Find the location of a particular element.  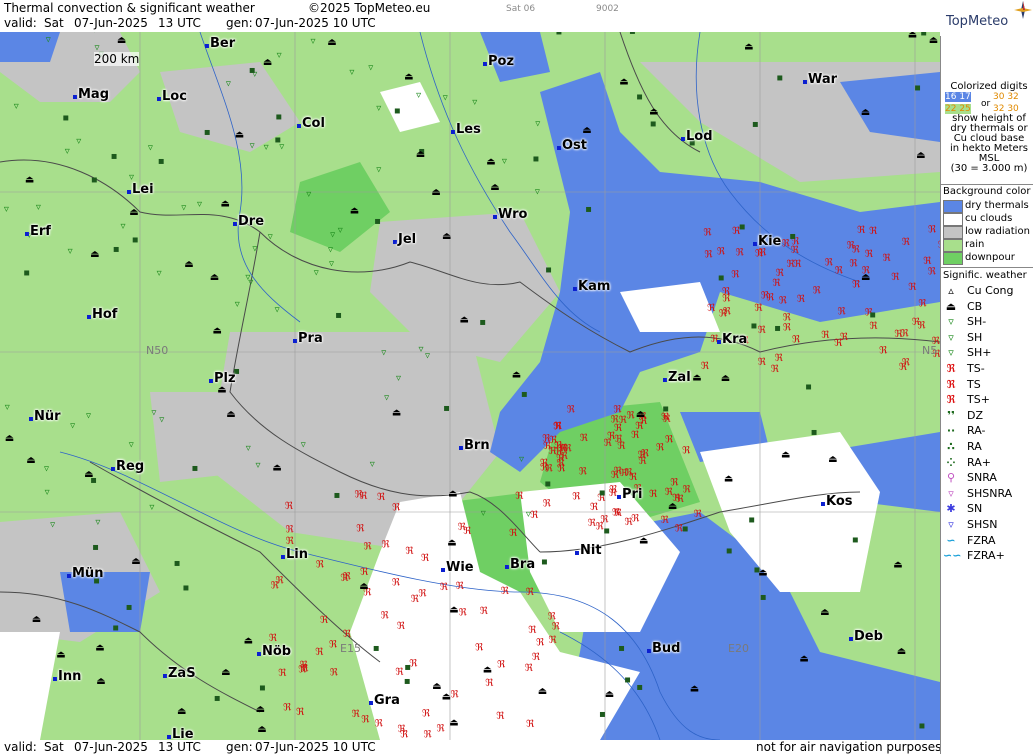

city-label-nür: Nür is located at coordinates (47, 416).